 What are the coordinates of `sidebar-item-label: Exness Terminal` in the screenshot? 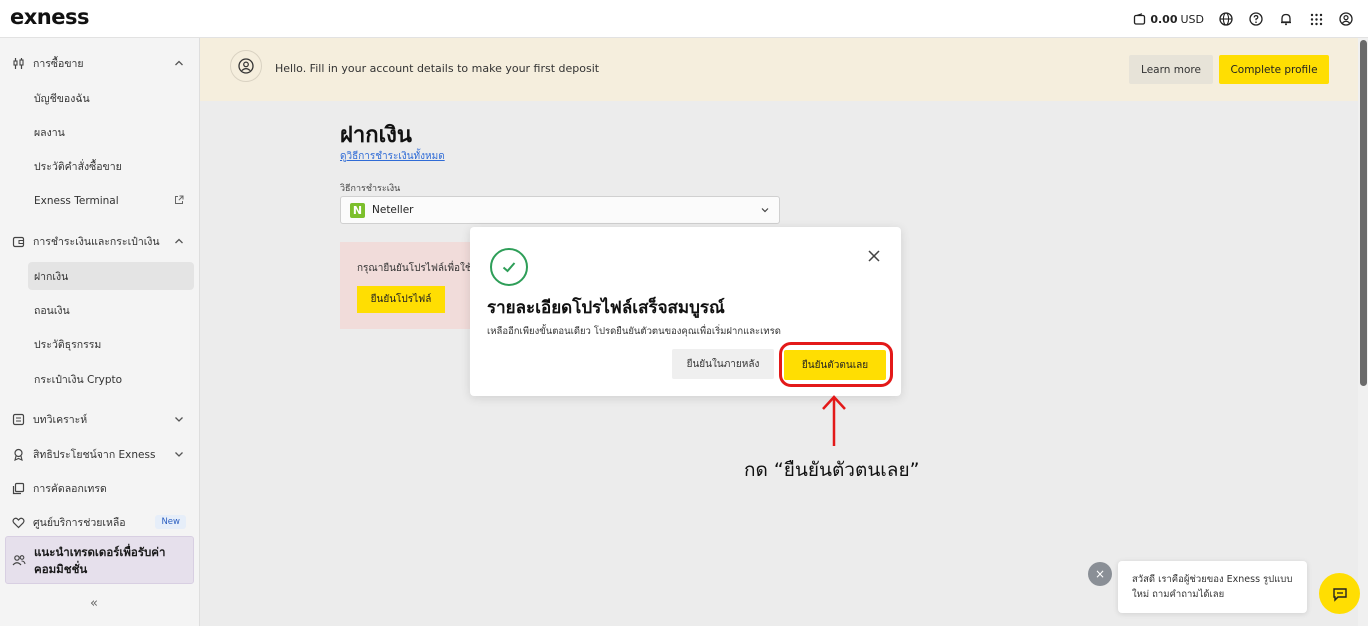 It's located at (76, 201).